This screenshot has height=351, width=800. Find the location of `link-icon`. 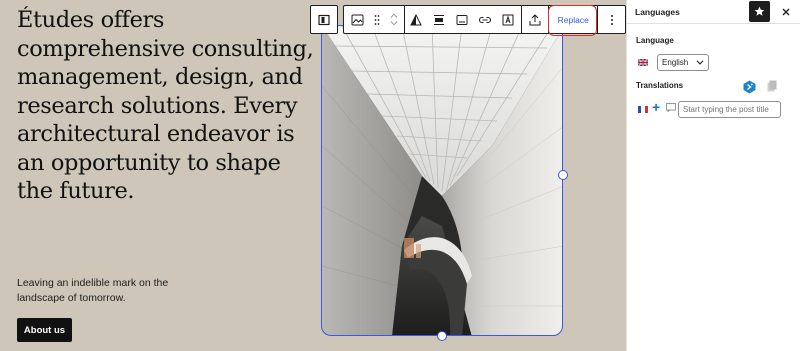

link-icon is located at coordinates (485, 19).